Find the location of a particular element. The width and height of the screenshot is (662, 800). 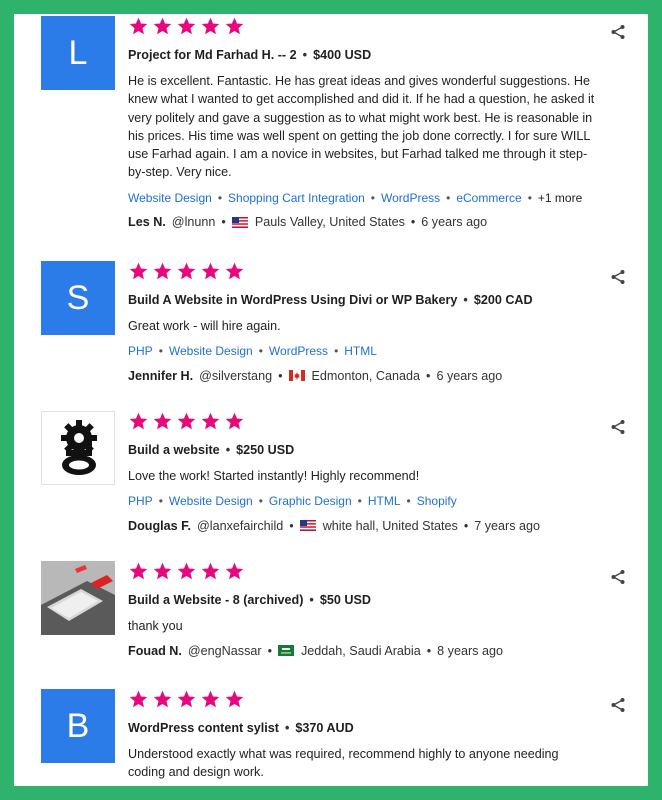

us-flag-icon is located at coordinates (239, 222).